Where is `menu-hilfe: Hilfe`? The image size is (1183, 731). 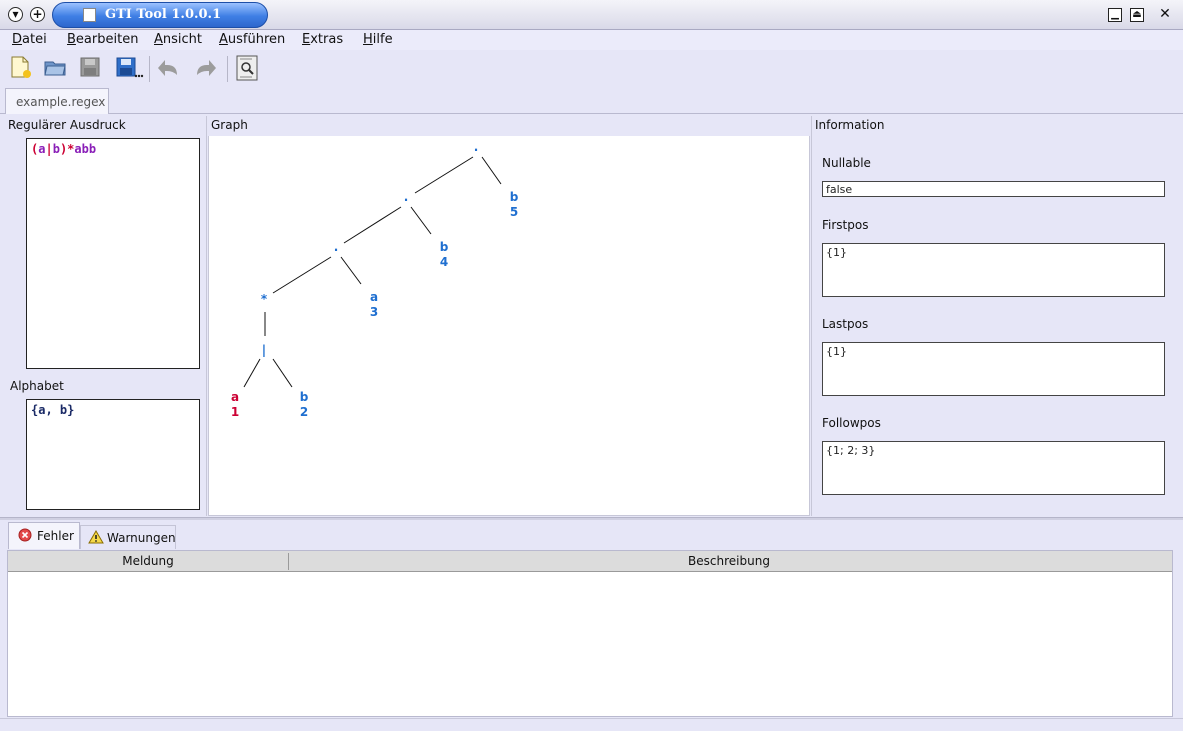
menu-hilfe: Hilfe is located at coordinates (378, 39).